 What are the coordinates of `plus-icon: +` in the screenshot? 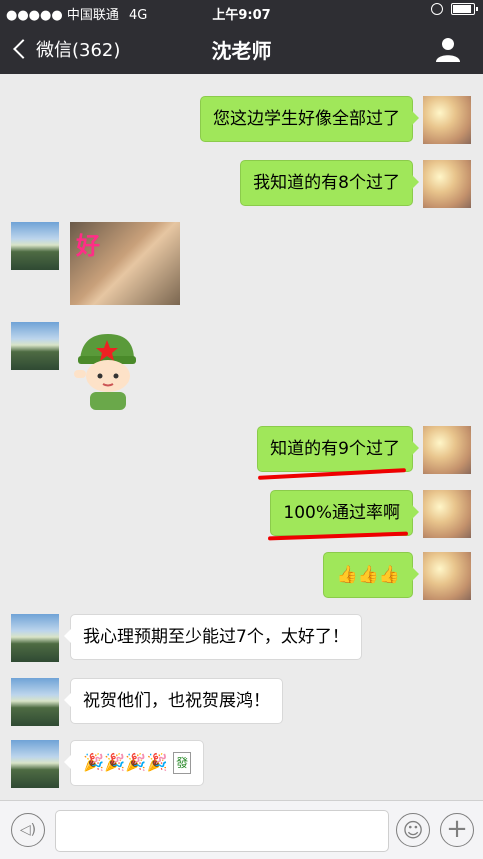 It's located at (457, 830).